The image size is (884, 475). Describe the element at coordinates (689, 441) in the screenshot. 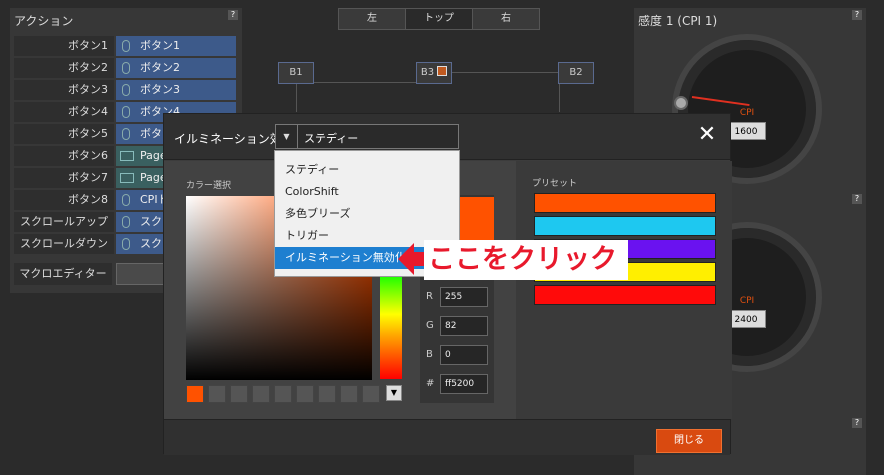

I see `close-button: 閉じる` at that location.